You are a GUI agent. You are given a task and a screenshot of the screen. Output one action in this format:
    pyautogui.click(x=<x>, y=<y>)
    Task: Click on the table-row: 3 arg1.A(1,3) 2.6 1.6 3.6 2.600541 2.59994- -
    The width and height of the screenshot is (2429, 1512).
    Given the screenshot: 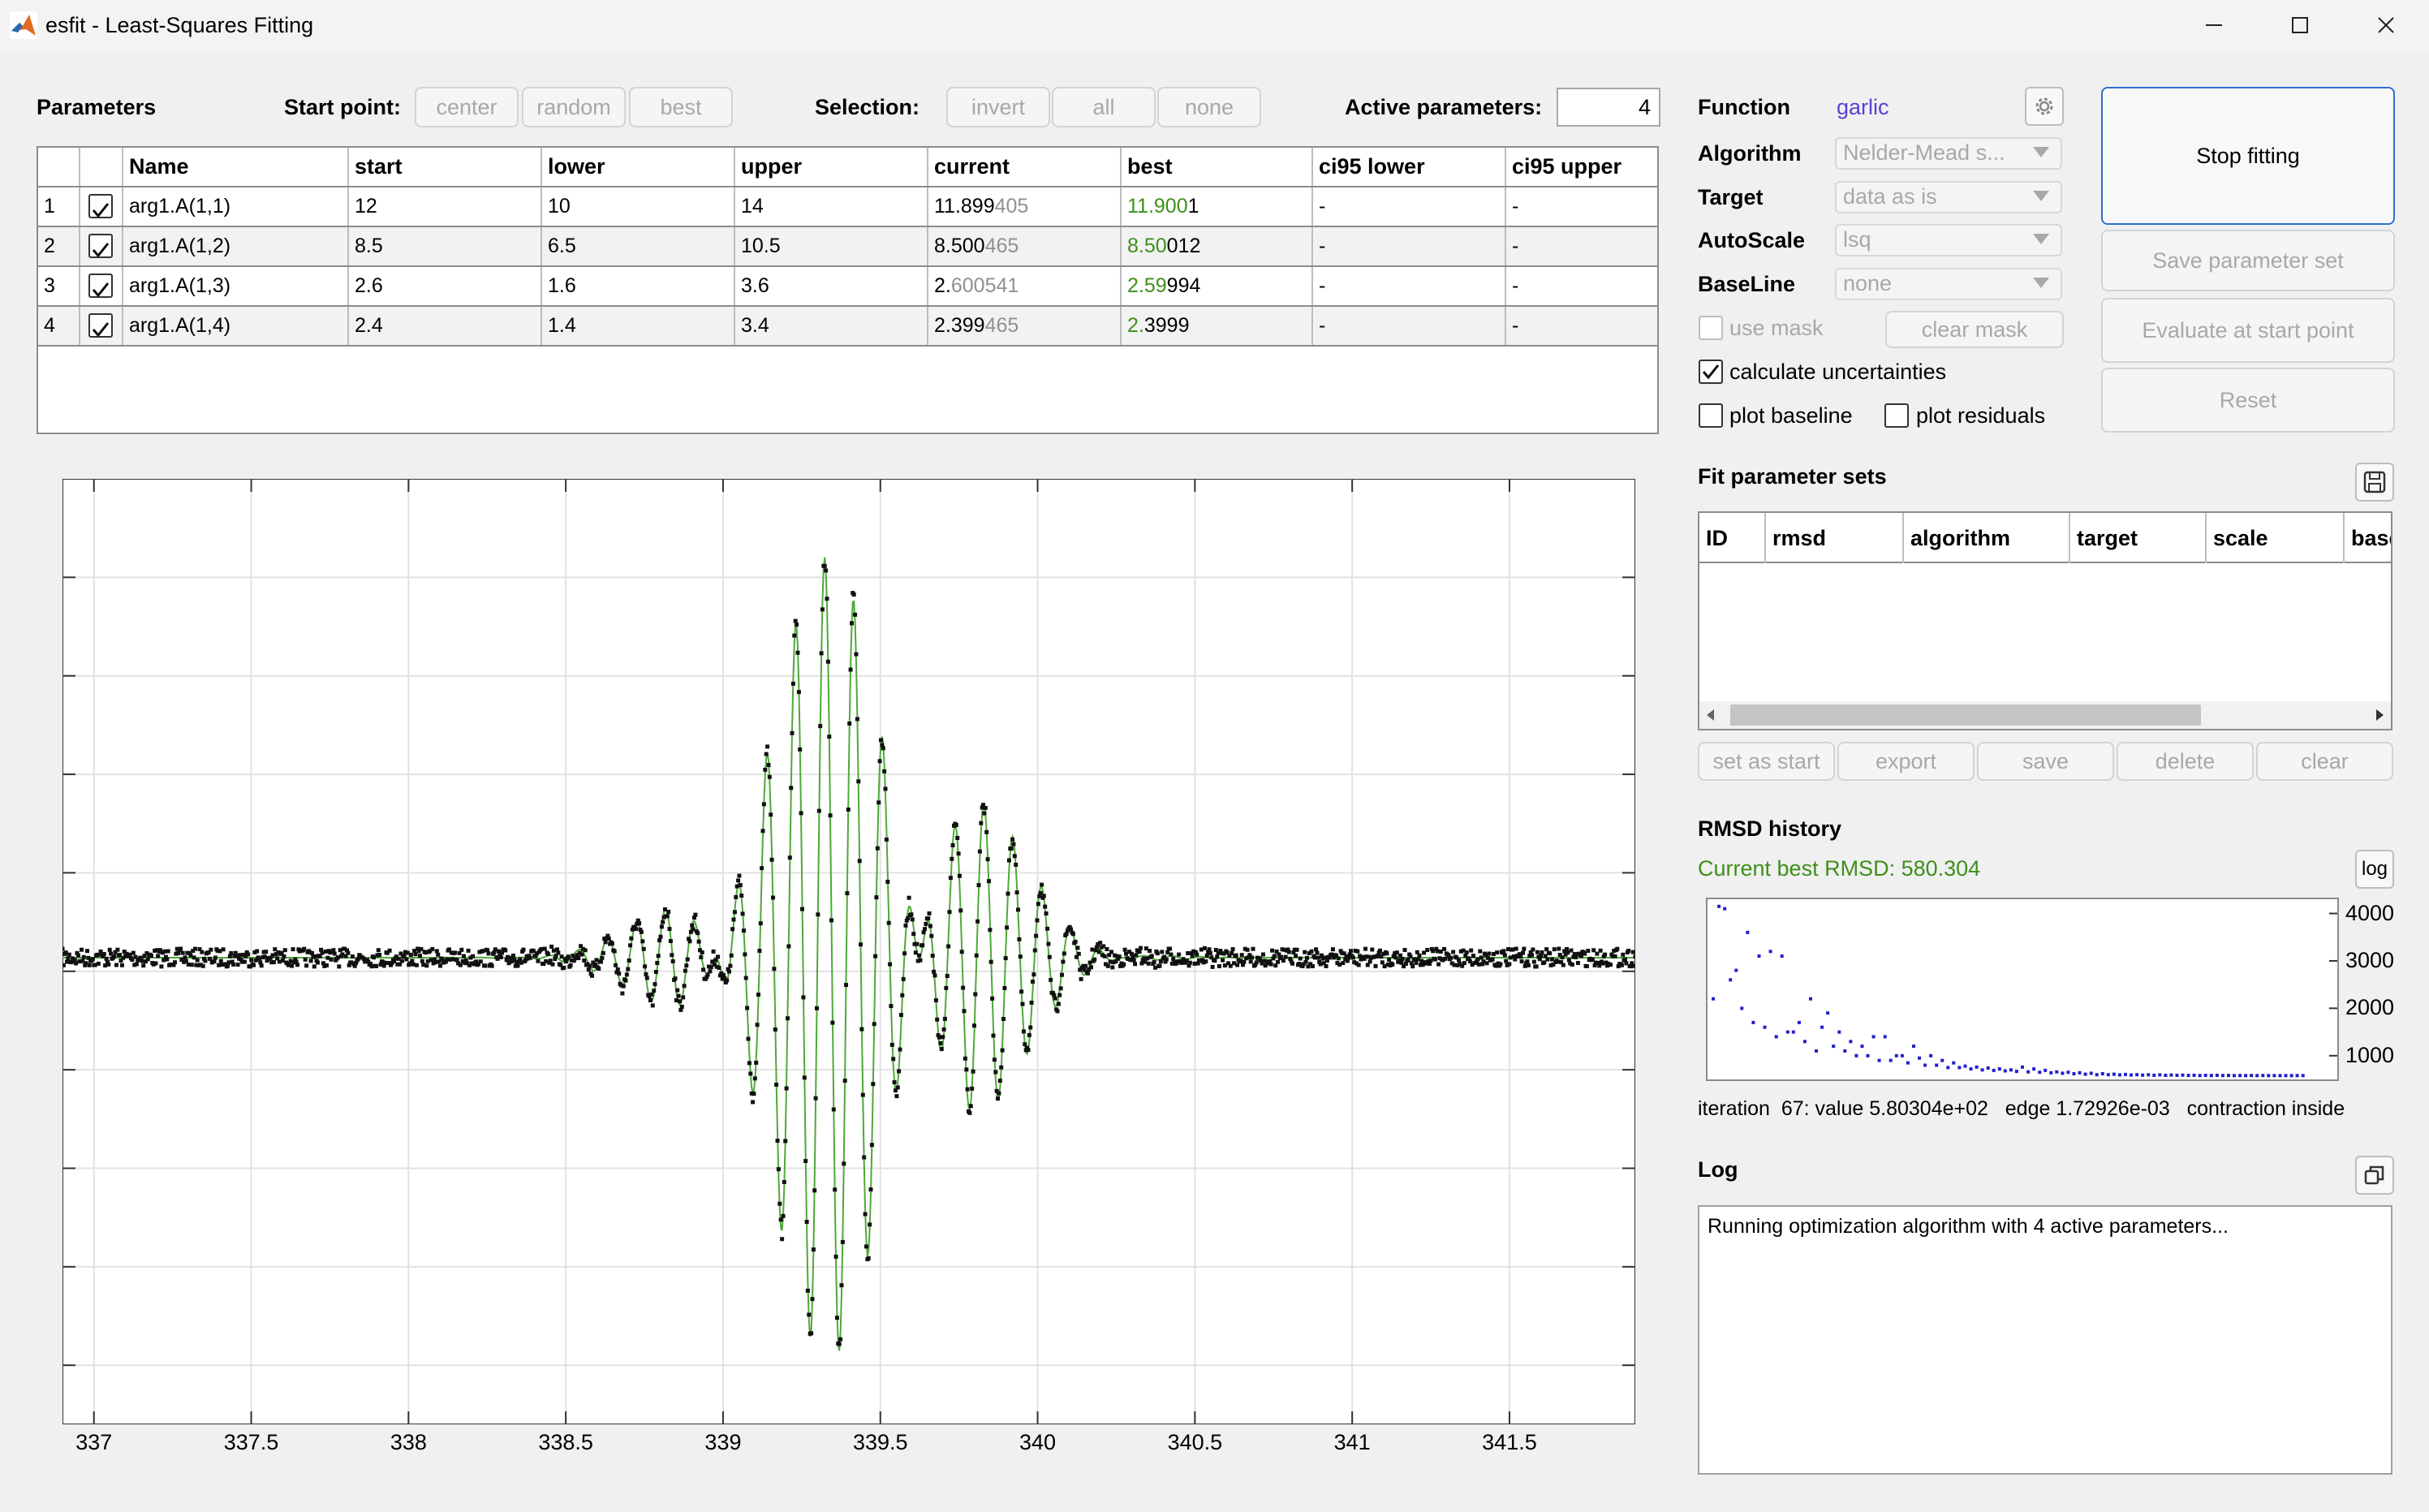 What is the action you would take?
    pyautogui.click(x=847, y=287)
    